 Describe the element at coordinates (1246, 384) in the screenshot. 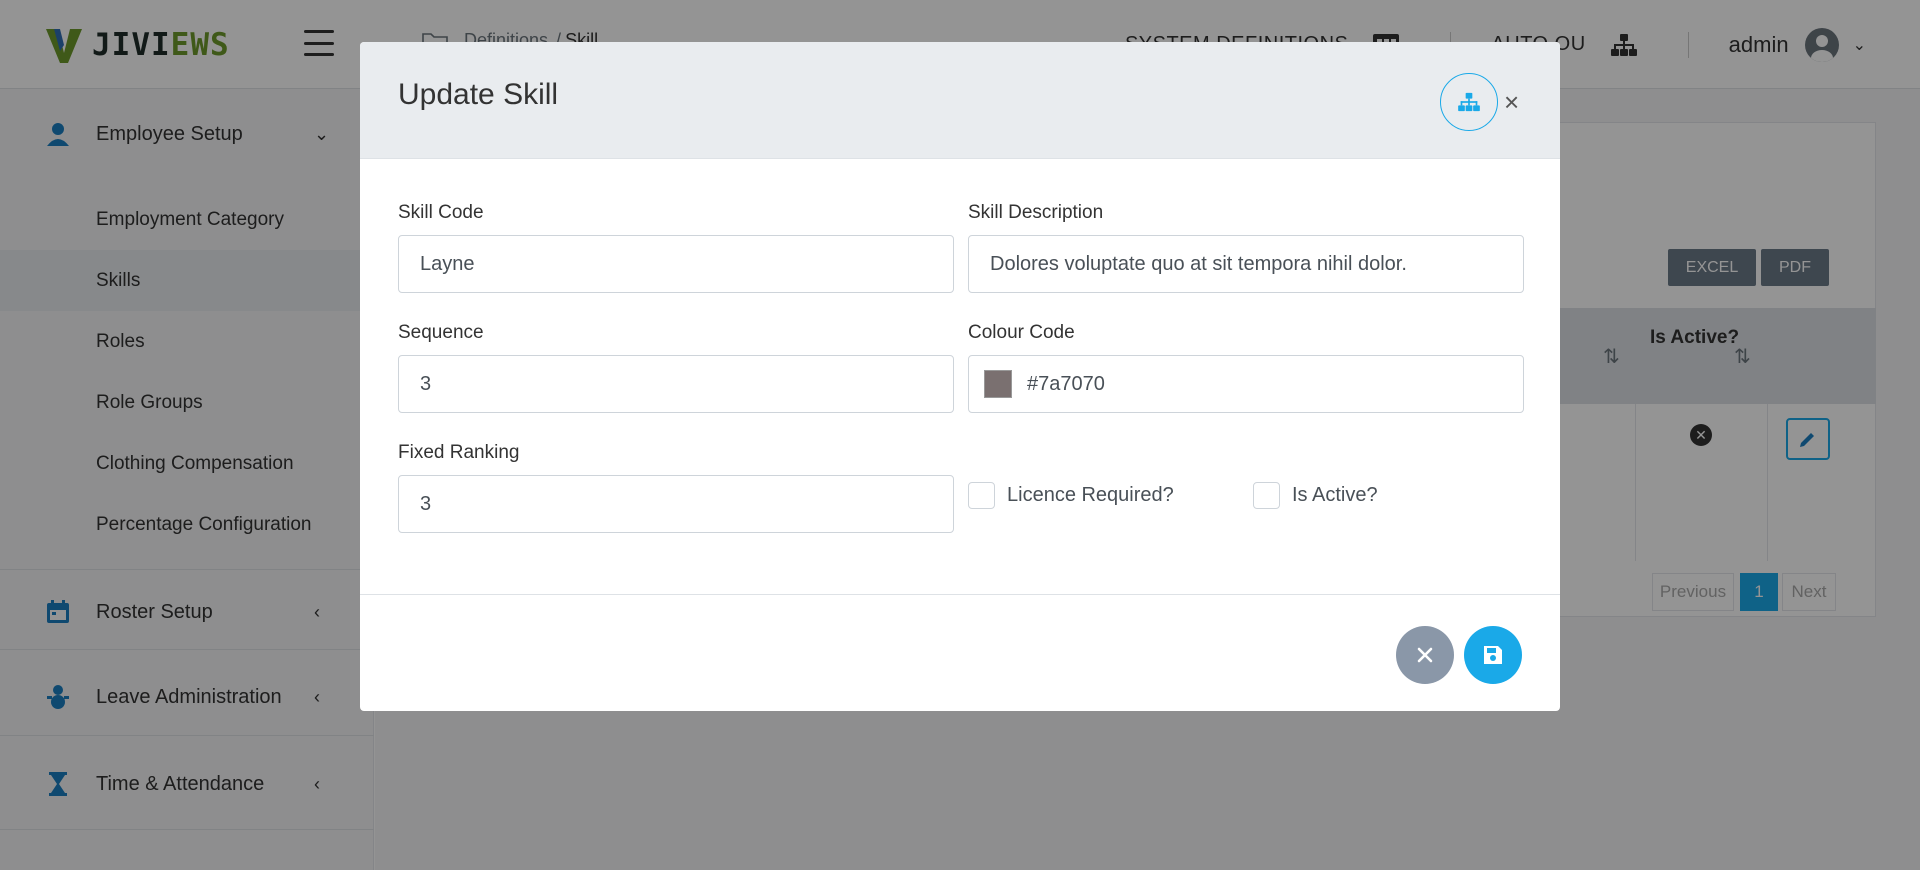

I see `colour-code-input: #7a7070` at that location.